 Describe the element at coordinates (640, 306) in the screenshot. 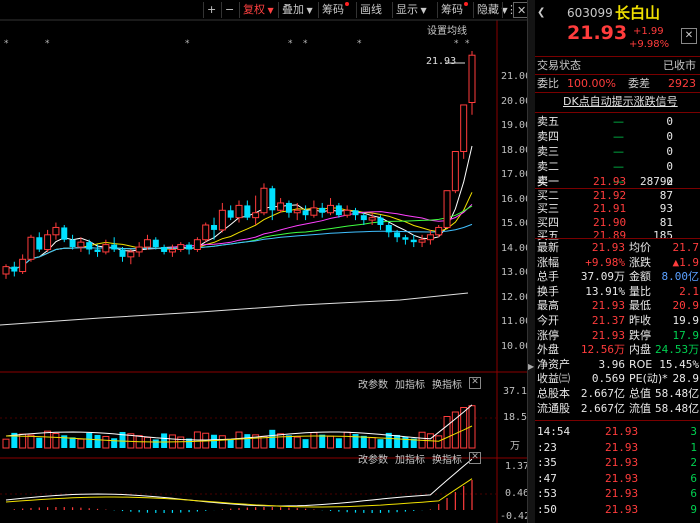

I see `stat-label: 最低` at that location.